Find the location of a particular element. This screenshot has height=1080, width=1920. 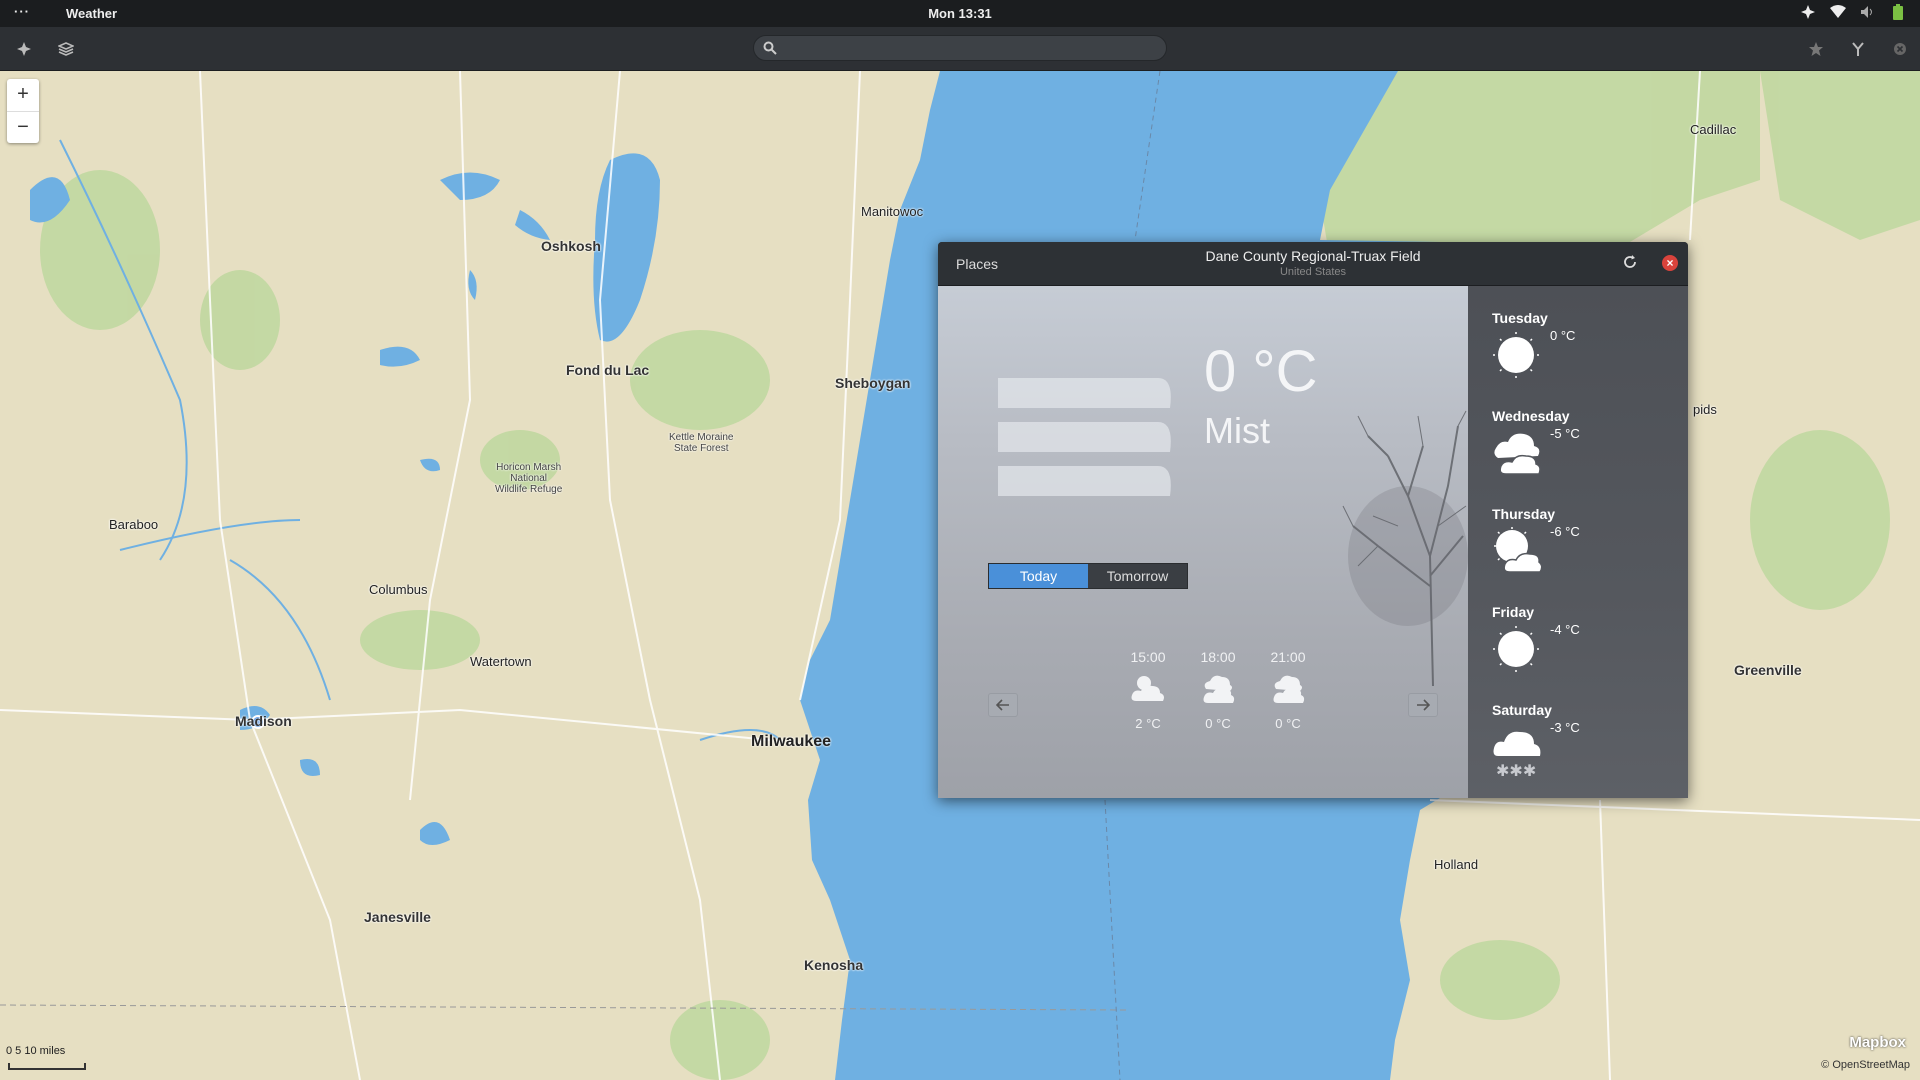

partly-cloudy-icon is located at coordinates (1518, 550).